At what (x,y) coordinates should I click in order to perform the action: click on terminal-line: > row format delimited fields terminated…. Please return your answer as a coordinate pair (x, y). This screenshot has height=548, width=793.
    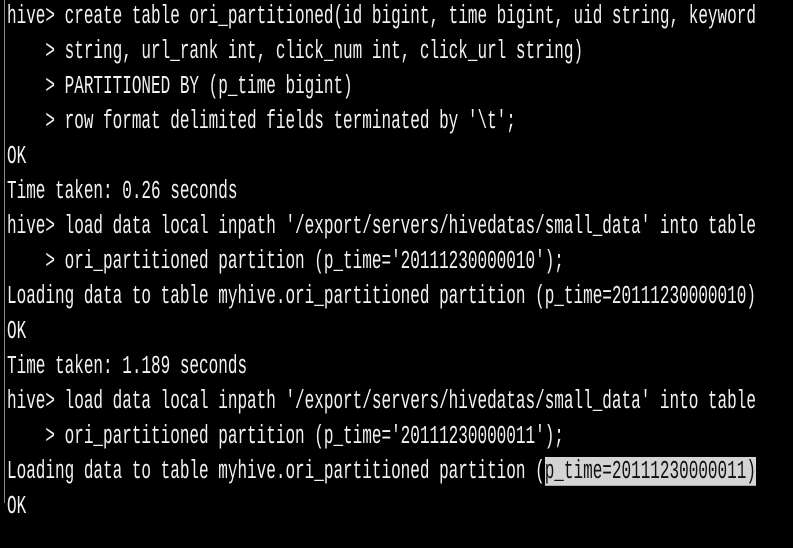
    Looking at the image, I should click on (261, 121).